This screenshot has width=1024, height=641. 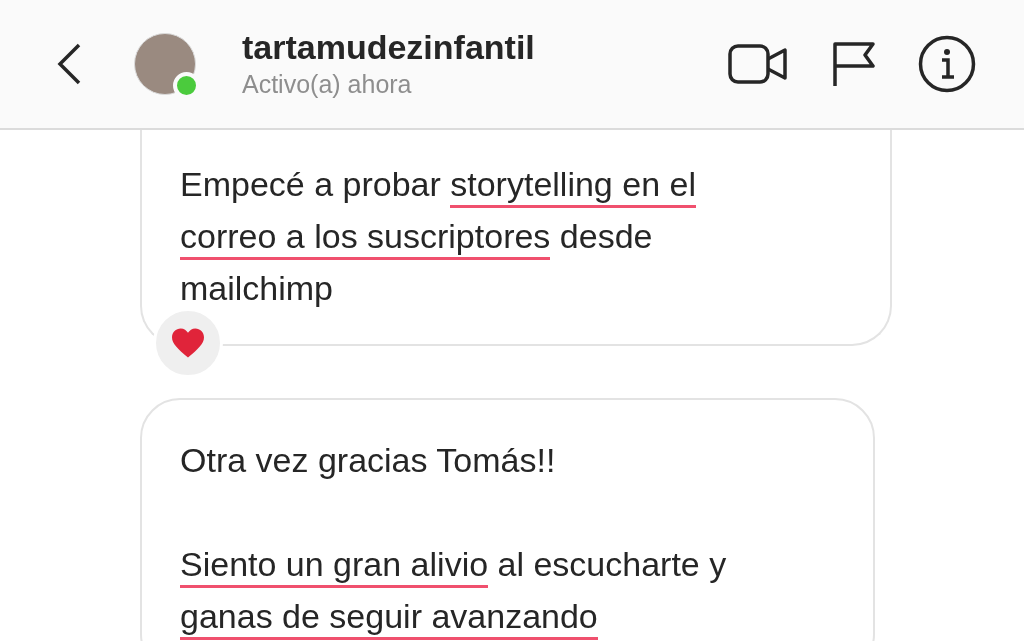 I want to click on flag-icon, so click(x=853, y=64).